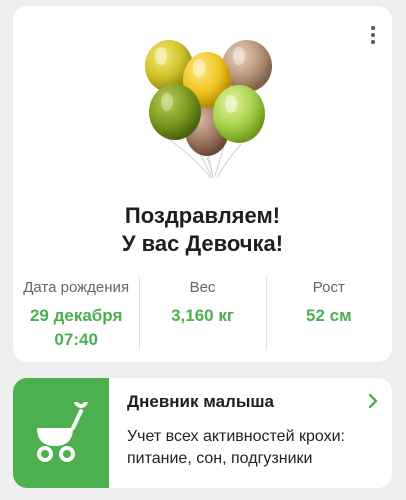  What do you see at coordinates (76, 287) in the screenshot?
I see `birth-date-label: Дата рождения` at bounding box center [76, 287].